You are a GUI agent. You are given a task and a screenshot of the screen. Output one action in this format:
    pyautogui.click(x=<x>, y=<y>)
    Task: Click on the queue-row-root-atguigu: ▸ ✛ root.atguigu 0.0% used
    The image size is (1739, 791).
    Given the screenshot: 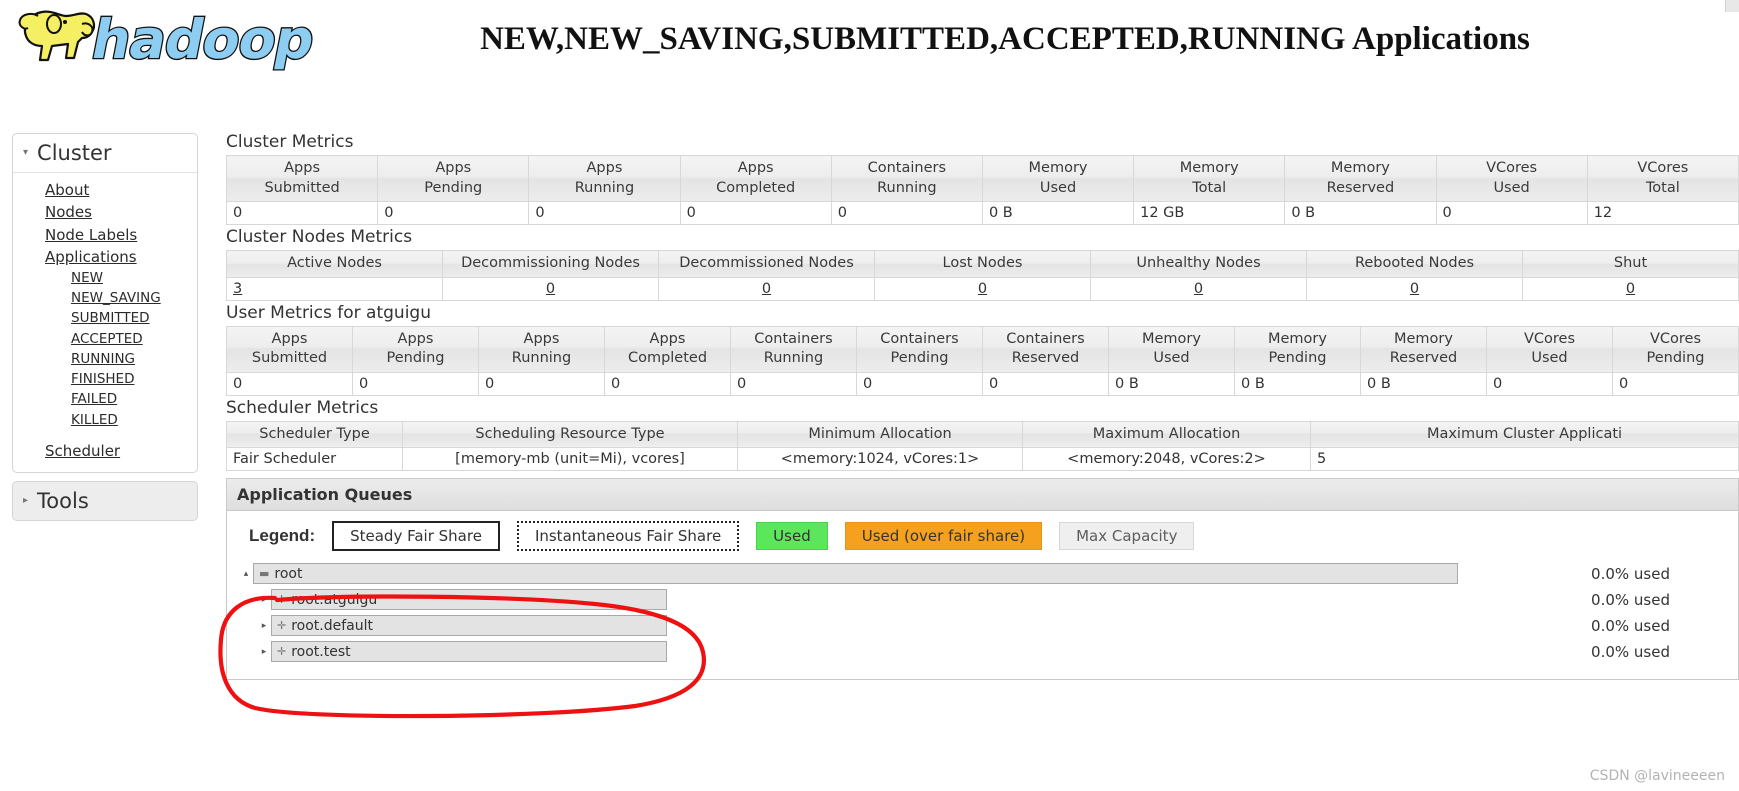 What is the action you would take?
    pyautogui.click(x=982, y=599)
    